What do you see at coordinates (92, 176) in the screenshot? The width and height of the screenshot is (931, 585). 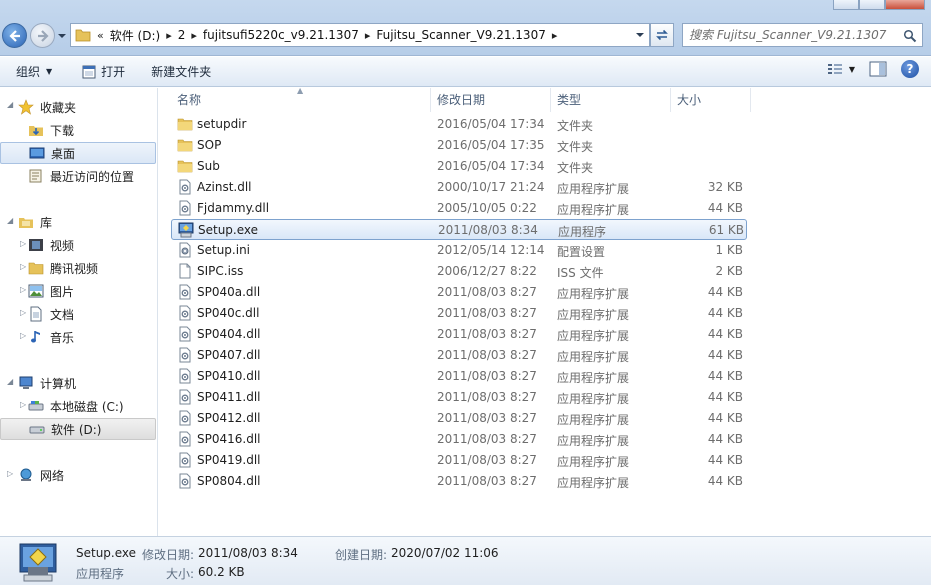 I see `nav-label: 最近访问的位置` at bounding box center [92, 176].